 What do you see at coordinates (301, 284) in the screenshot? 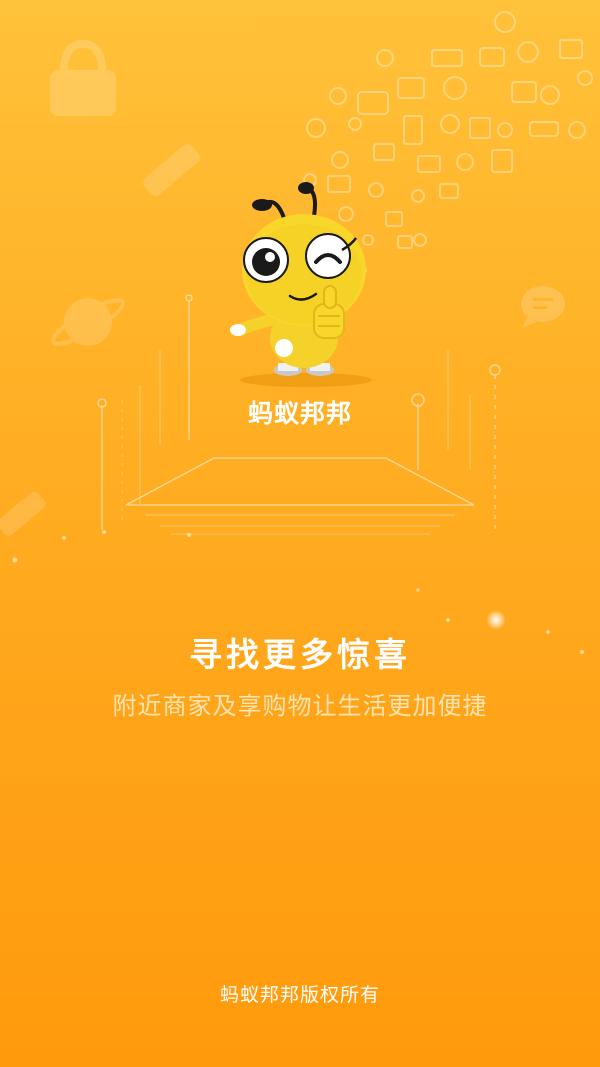
I see `ant-mascot-thumbs-up-icon` at bounding box center [301, 284].